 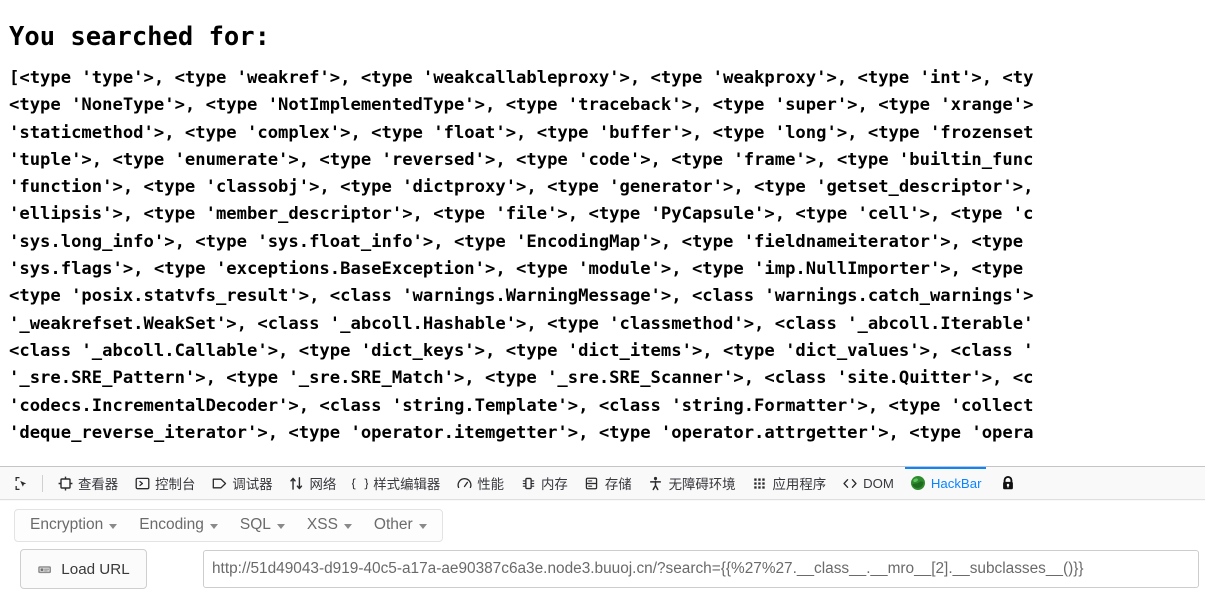 I want to click on menu-other: Other, so click(x=400, y=525).